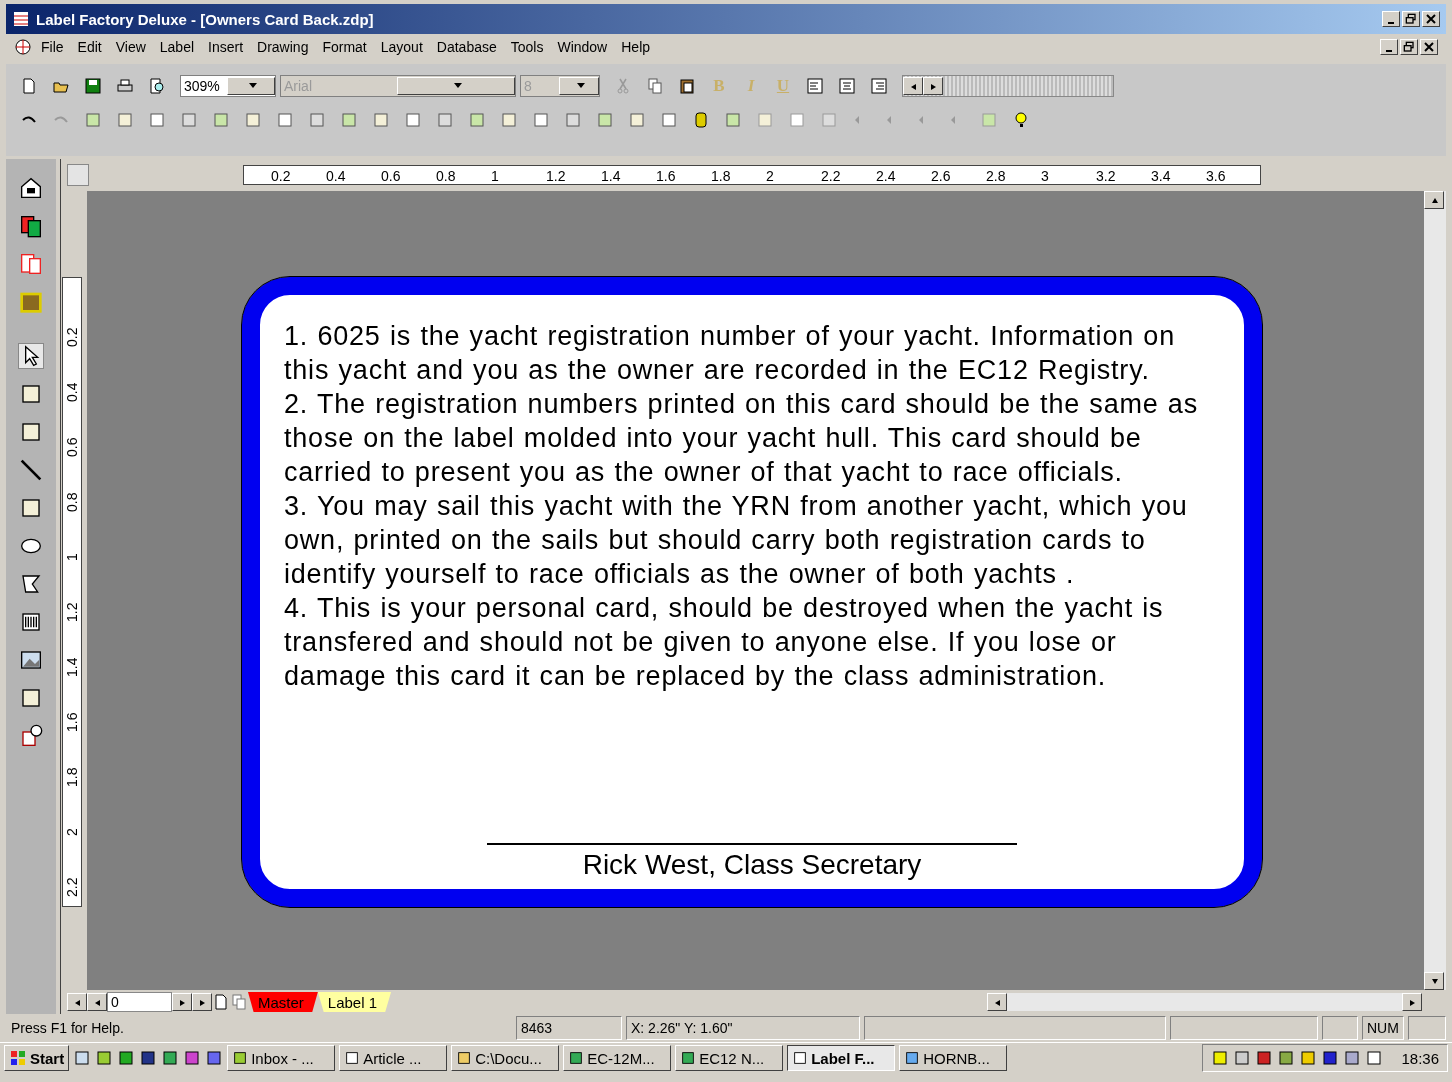  Describe the element at coordinates (130, 47) in the screenshot. I see `menu-item: View` at that location.